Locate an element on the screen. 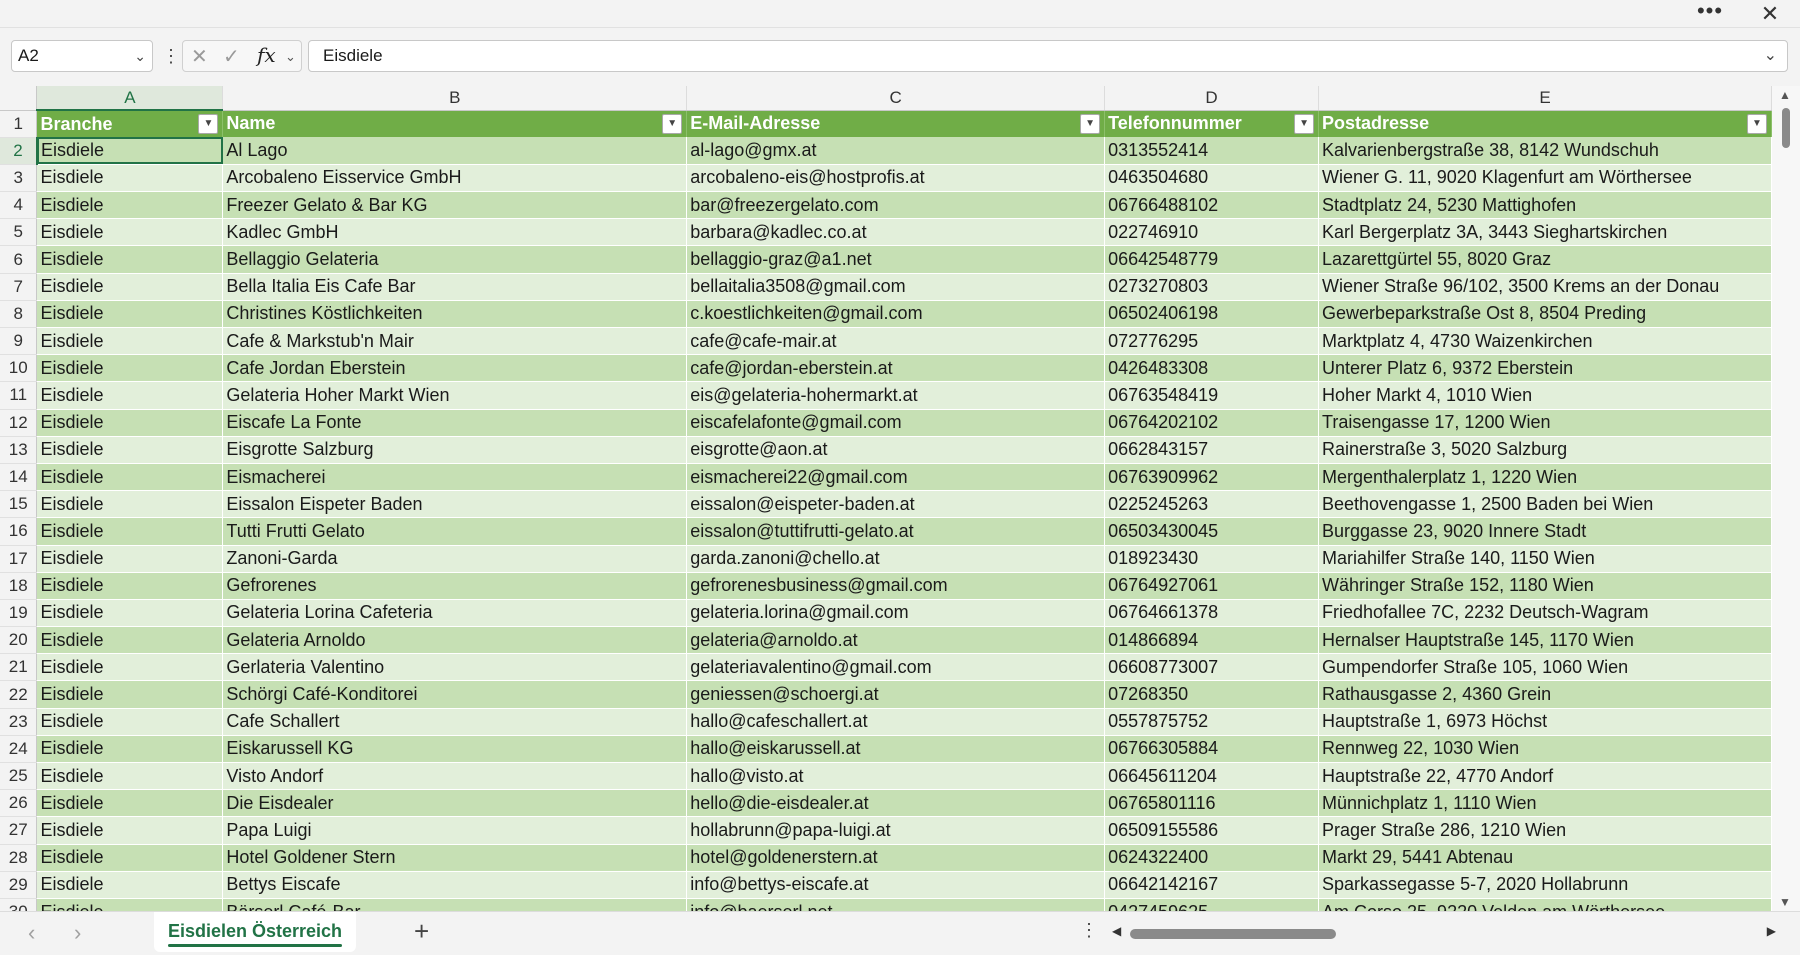 The image size is (1800, 955). cell-email: hallo@eiskarussell.at is located at coordinates (896, 749).